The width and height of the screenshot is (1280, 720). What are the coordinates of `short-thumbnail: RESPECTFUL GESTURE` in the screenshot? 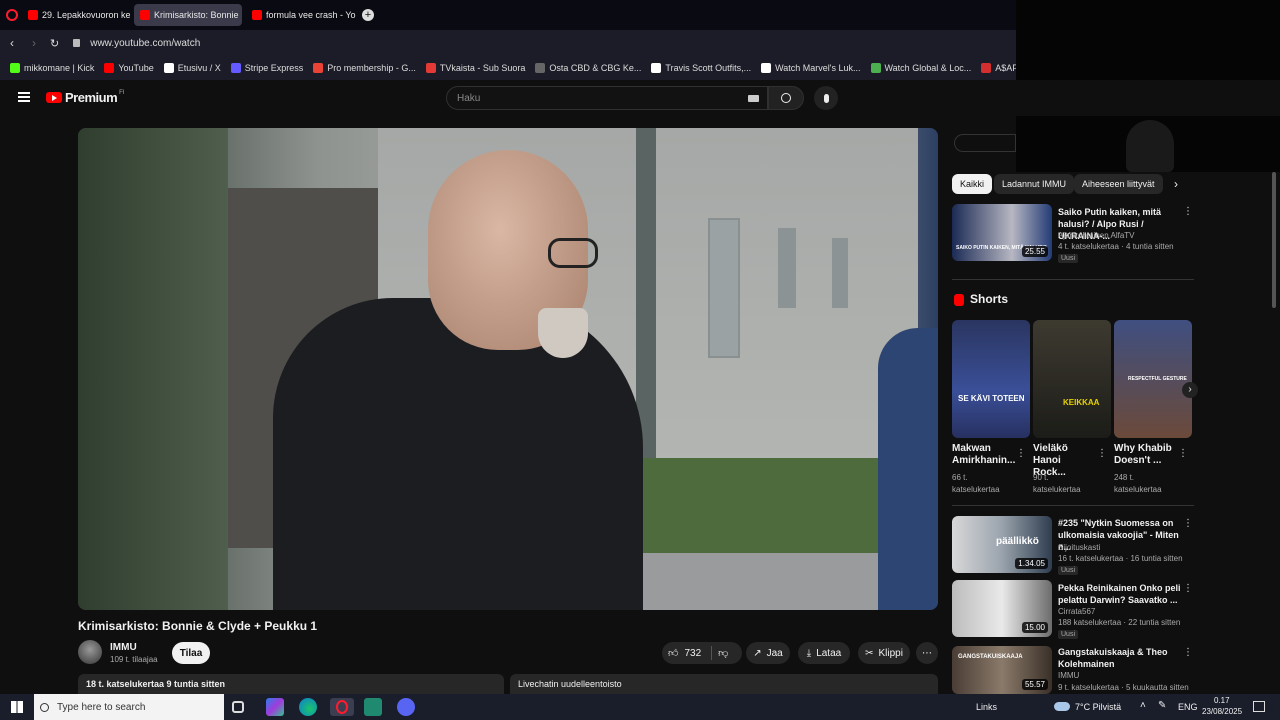 It's located at (1153, 379).